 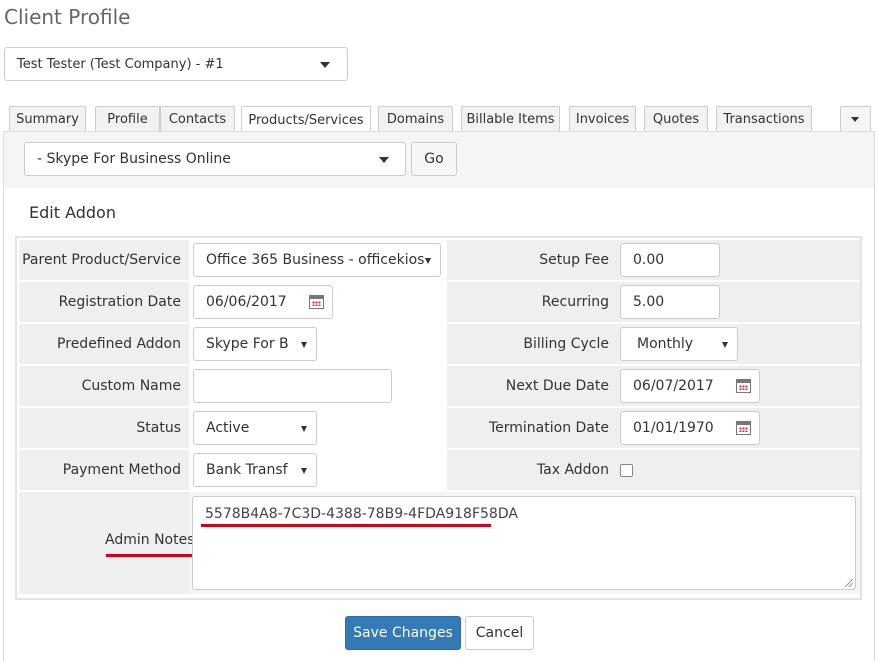 I want to click on admin-notes-value-highlight, so click(x=346, y=525).